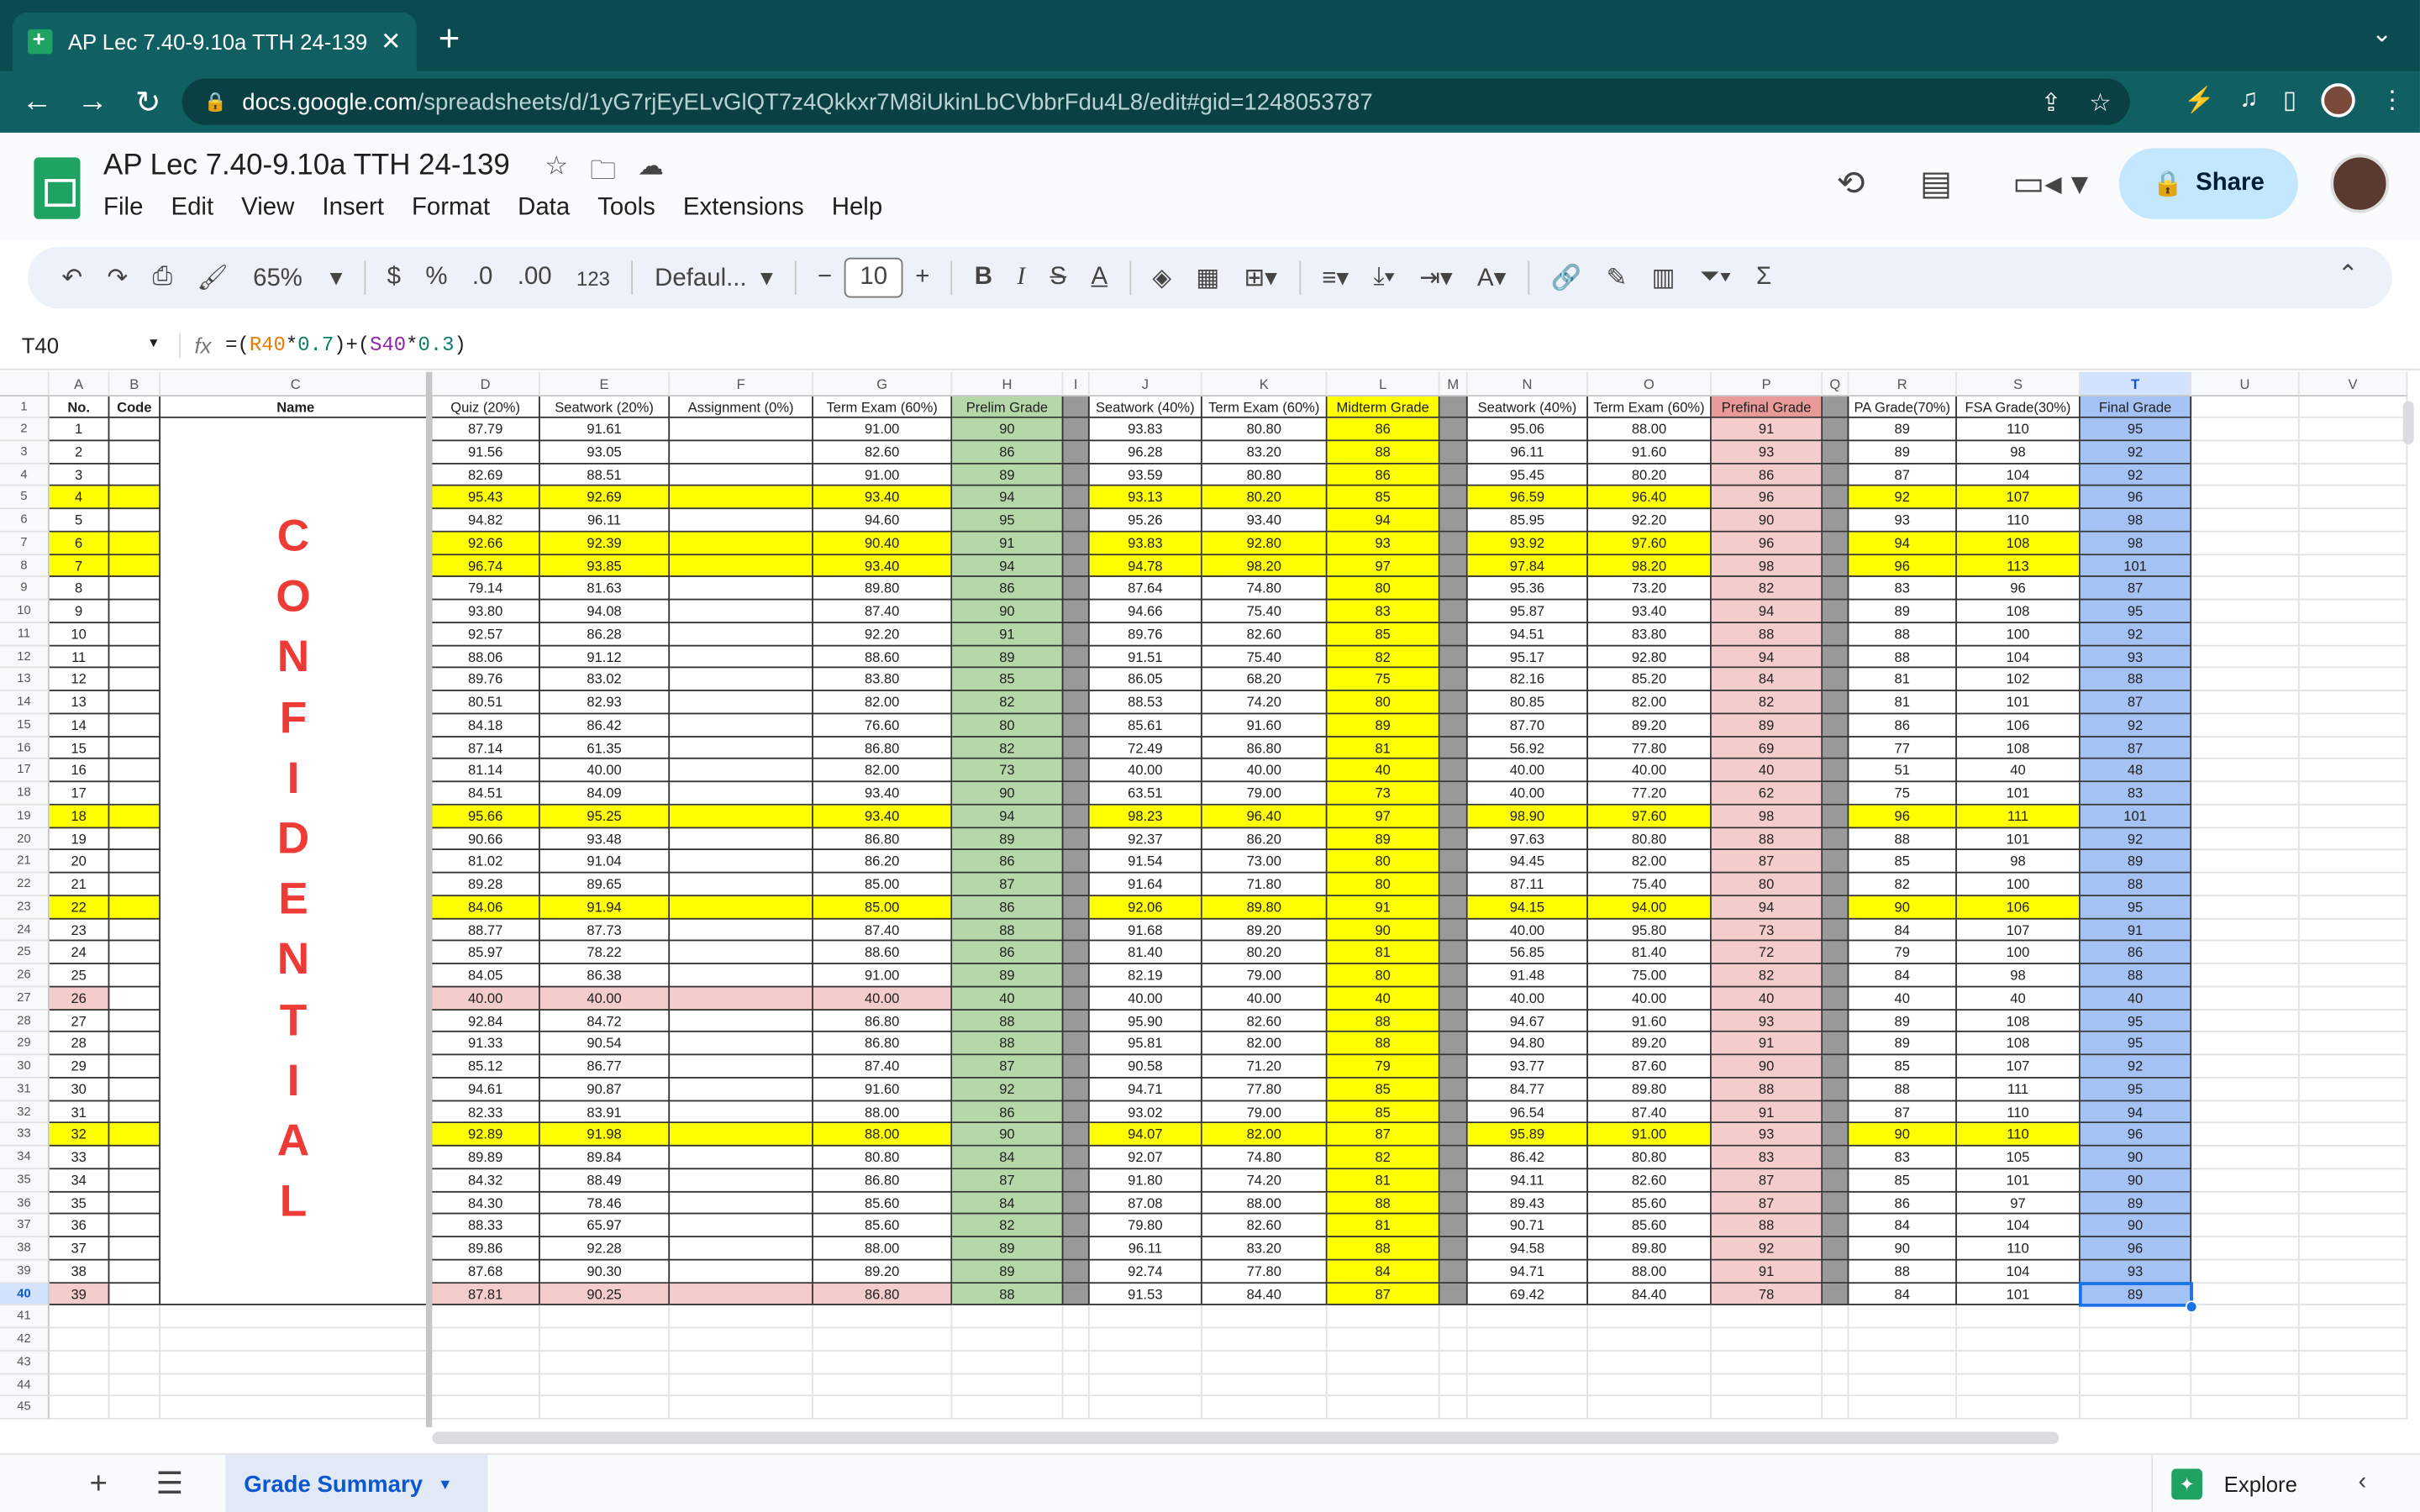  Describe the element at coordinates (25, 1340) in the screenshot. I see `row-header: 42` at that location.